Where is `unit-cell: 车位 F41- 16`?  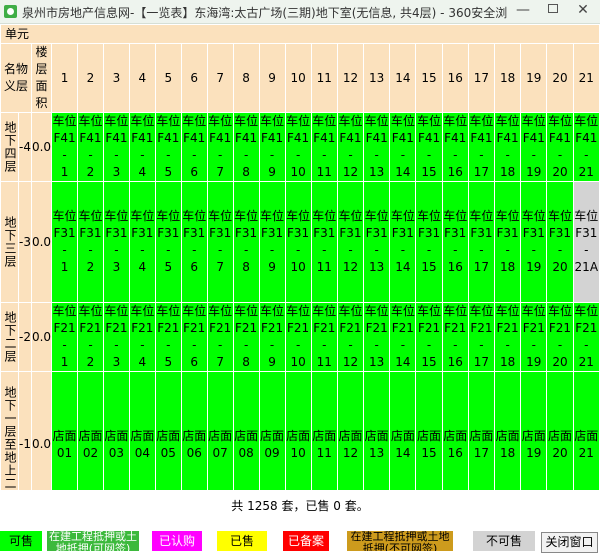
unit-cell: 车位 F41- 16 is located at coordinates (455, 147).